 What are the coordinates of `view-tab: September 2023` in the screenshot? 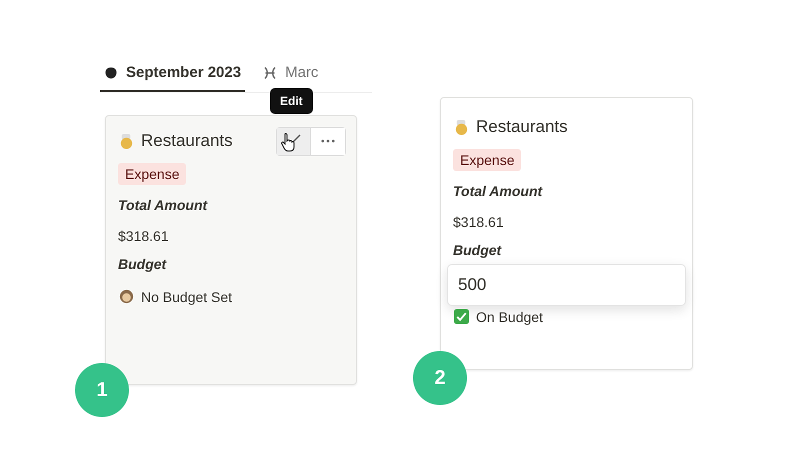 It's located at (173, 73).